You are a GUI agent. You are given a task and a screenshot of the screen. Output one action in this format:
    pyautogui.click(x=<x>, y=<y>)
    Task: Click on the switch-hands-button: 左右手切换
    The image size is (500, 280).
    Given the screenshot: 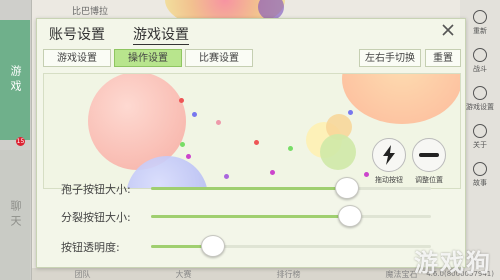 What is the action you would take?
    pyautogui.click(x=390, y=58)
    